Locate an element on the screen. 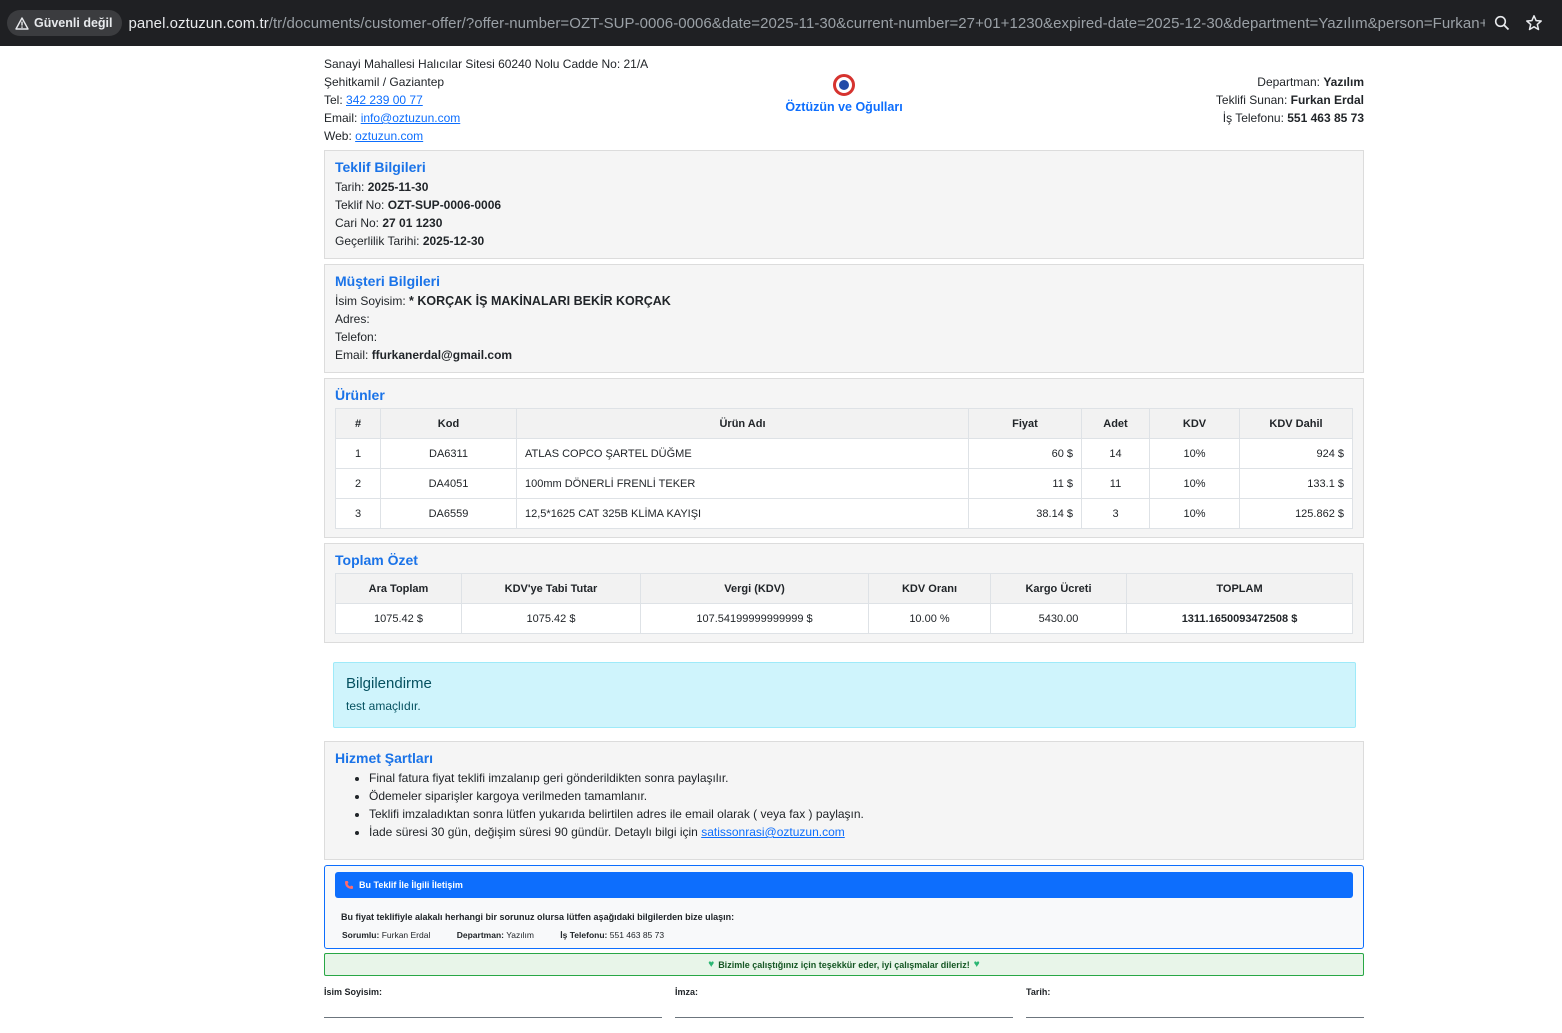  customer-name-label: İsim Soyisim: is located at coordinates (372, 301).